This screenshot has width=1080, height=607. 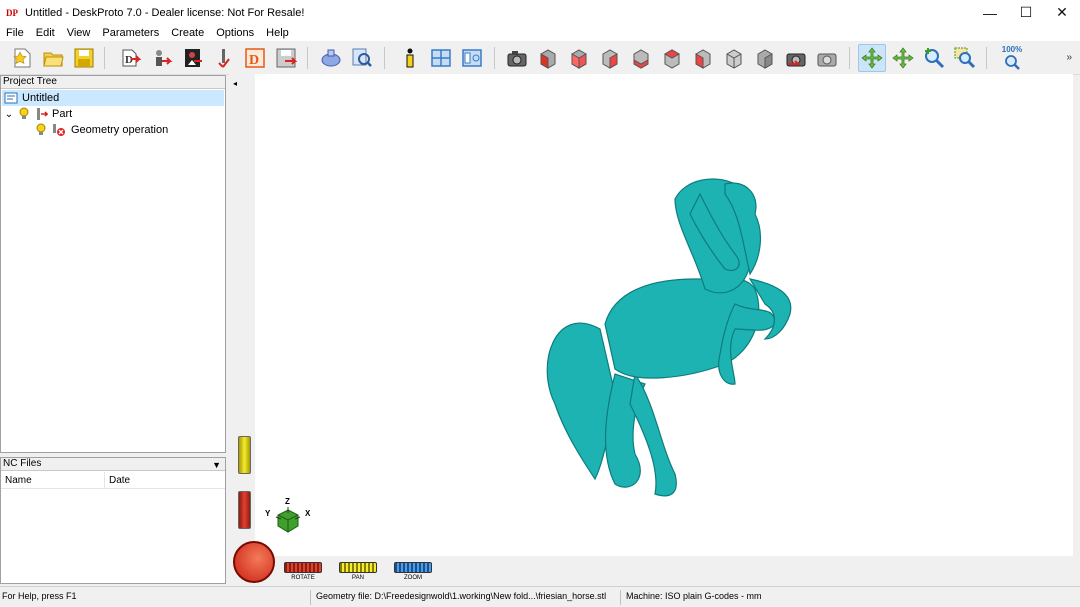 I want to click on camera-settings-icon, so click(x=827, y=58).